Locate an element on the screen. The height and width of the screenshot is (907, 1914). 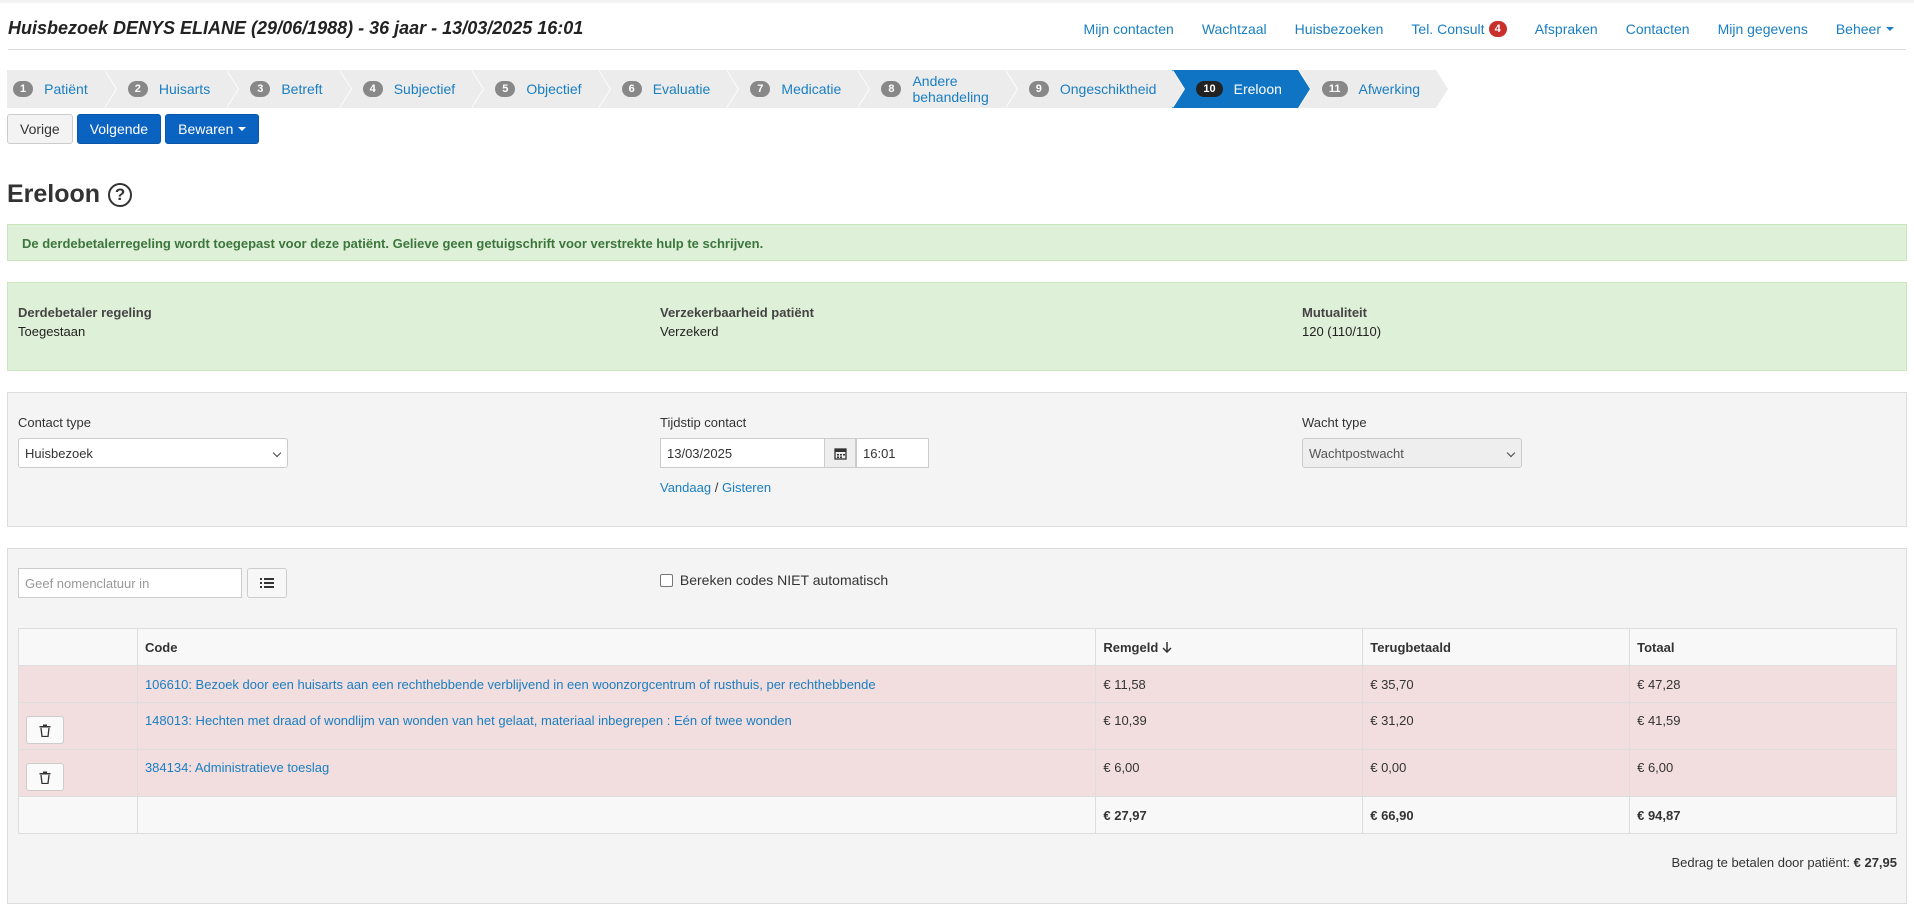
totaal-column-header: Totaal is located at coordinates (1763, 647).